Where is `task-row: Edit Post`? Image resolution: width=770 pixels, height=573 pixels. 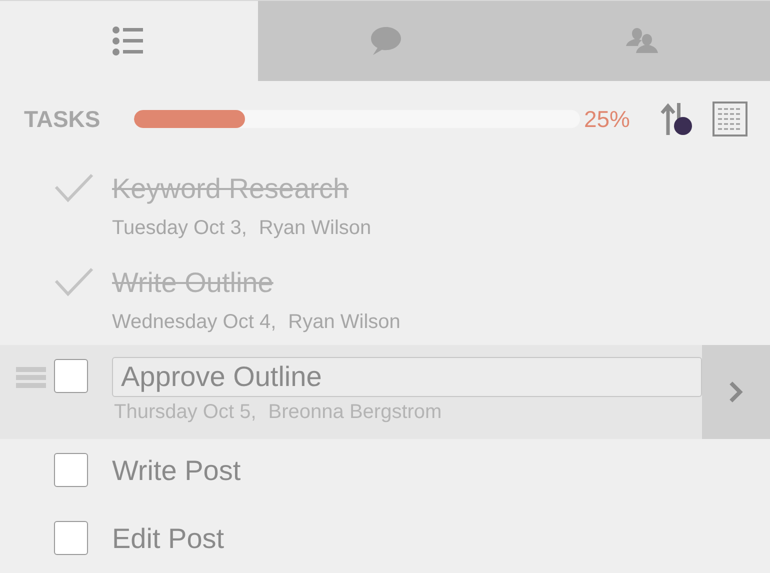 task-row: Edit Post is located at coordinates (385, 540).